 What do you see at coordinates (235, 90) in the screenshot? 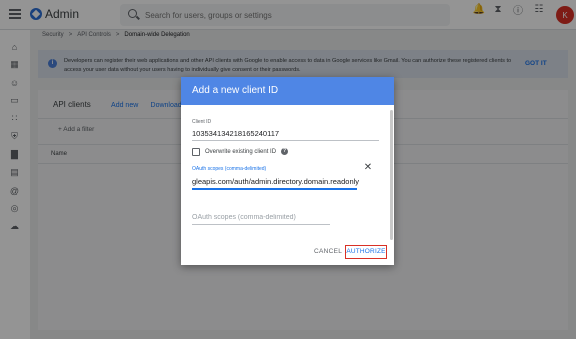
I see `dialog-title: Add a new client ID` at bounding box center [235, 90].